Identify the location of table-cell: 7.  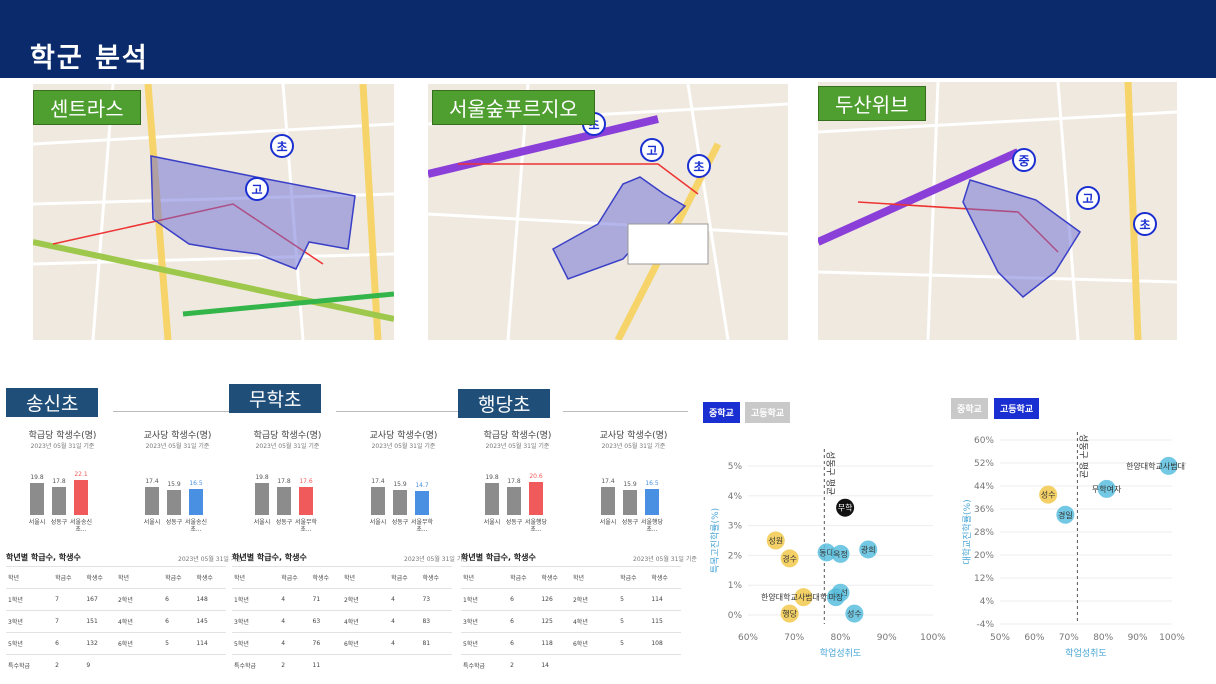
(69, 621).